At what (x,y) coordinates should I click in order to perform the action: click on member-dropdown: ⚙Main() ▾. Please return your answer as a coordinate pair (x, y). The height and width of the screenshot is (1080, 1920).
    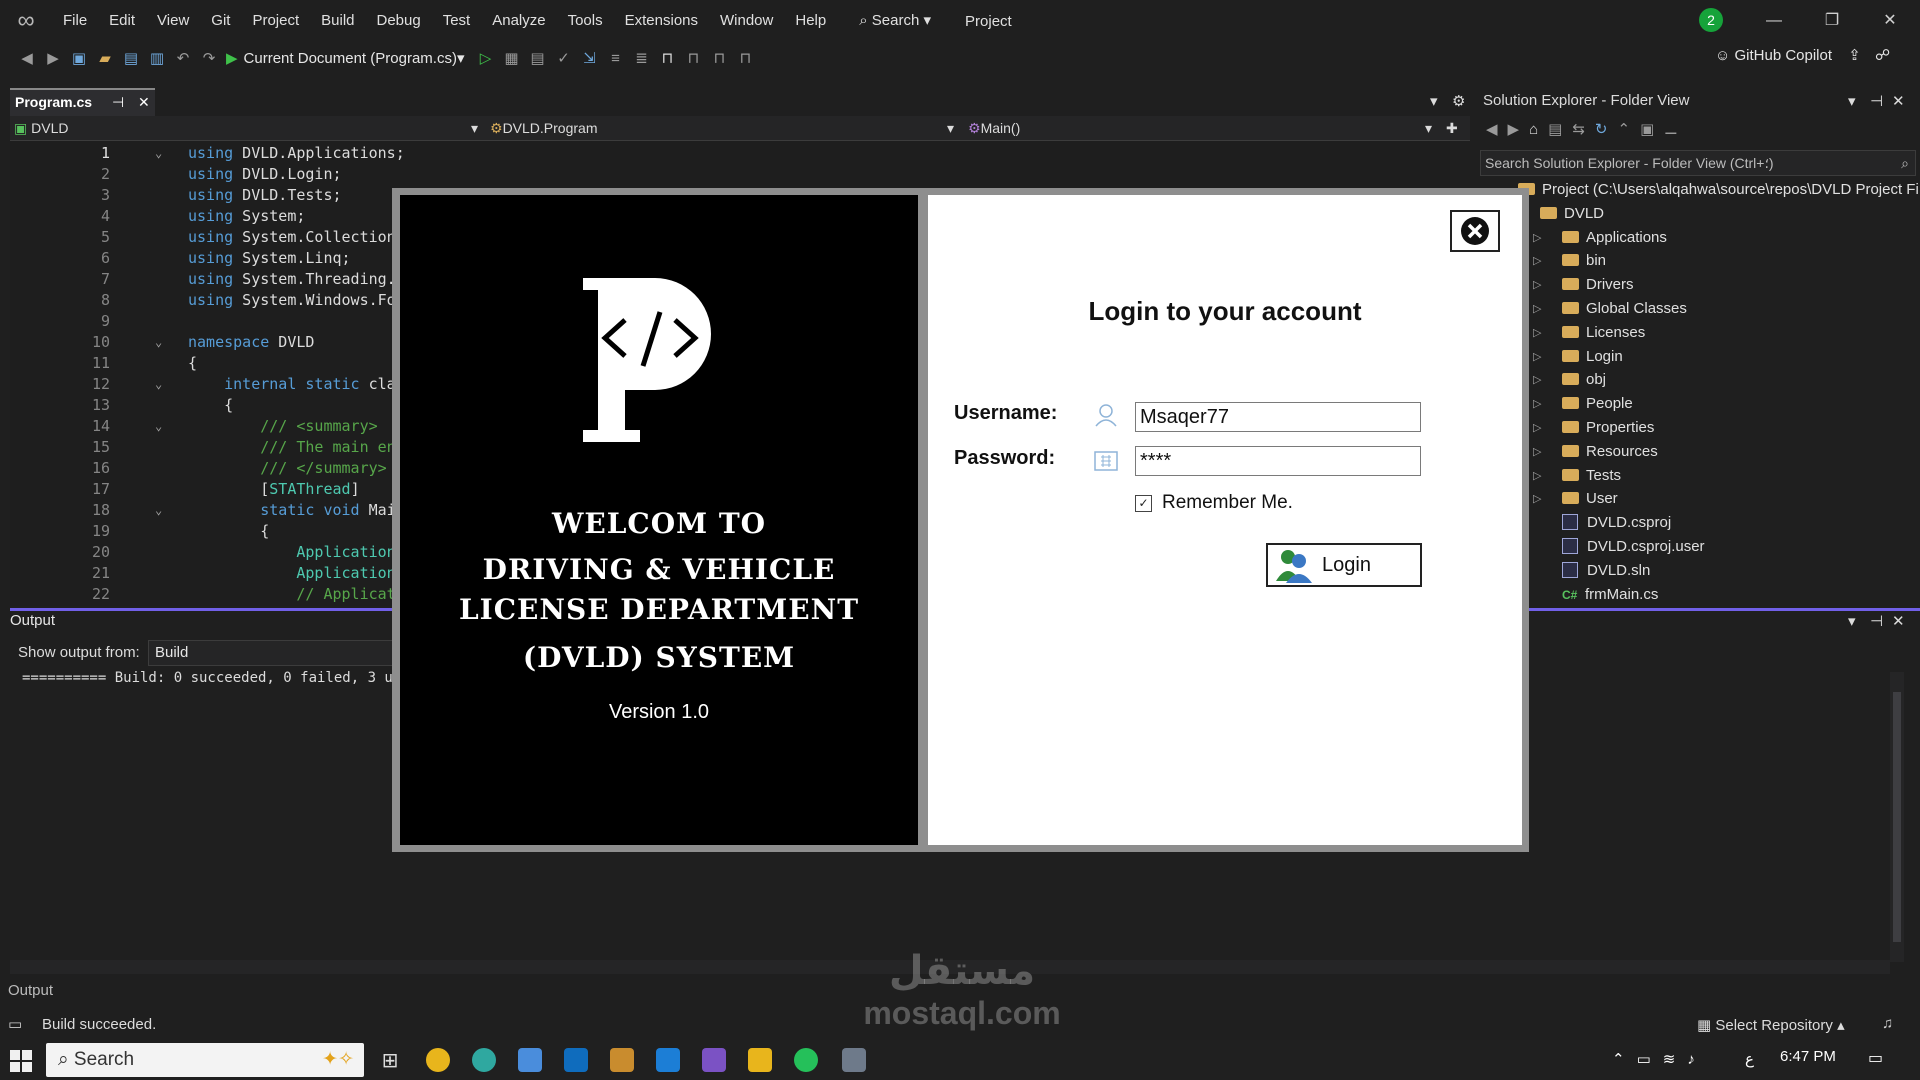
    Looking at the image, I should click on (1203, 128).